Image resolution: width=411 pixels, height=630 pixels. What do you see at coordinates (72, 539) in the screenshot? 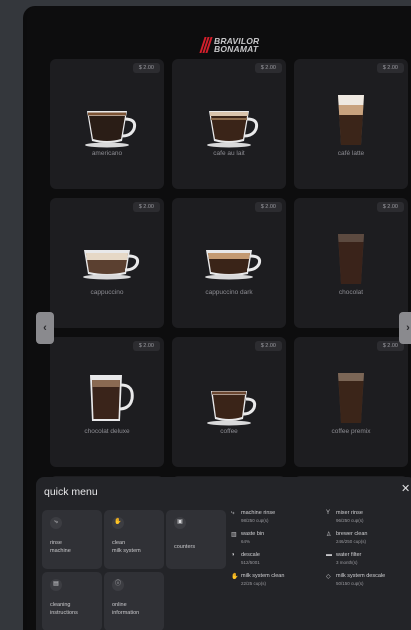
I see `rinse-machine-button: ⤷ rinse machine` at bounding box center [72, 539].